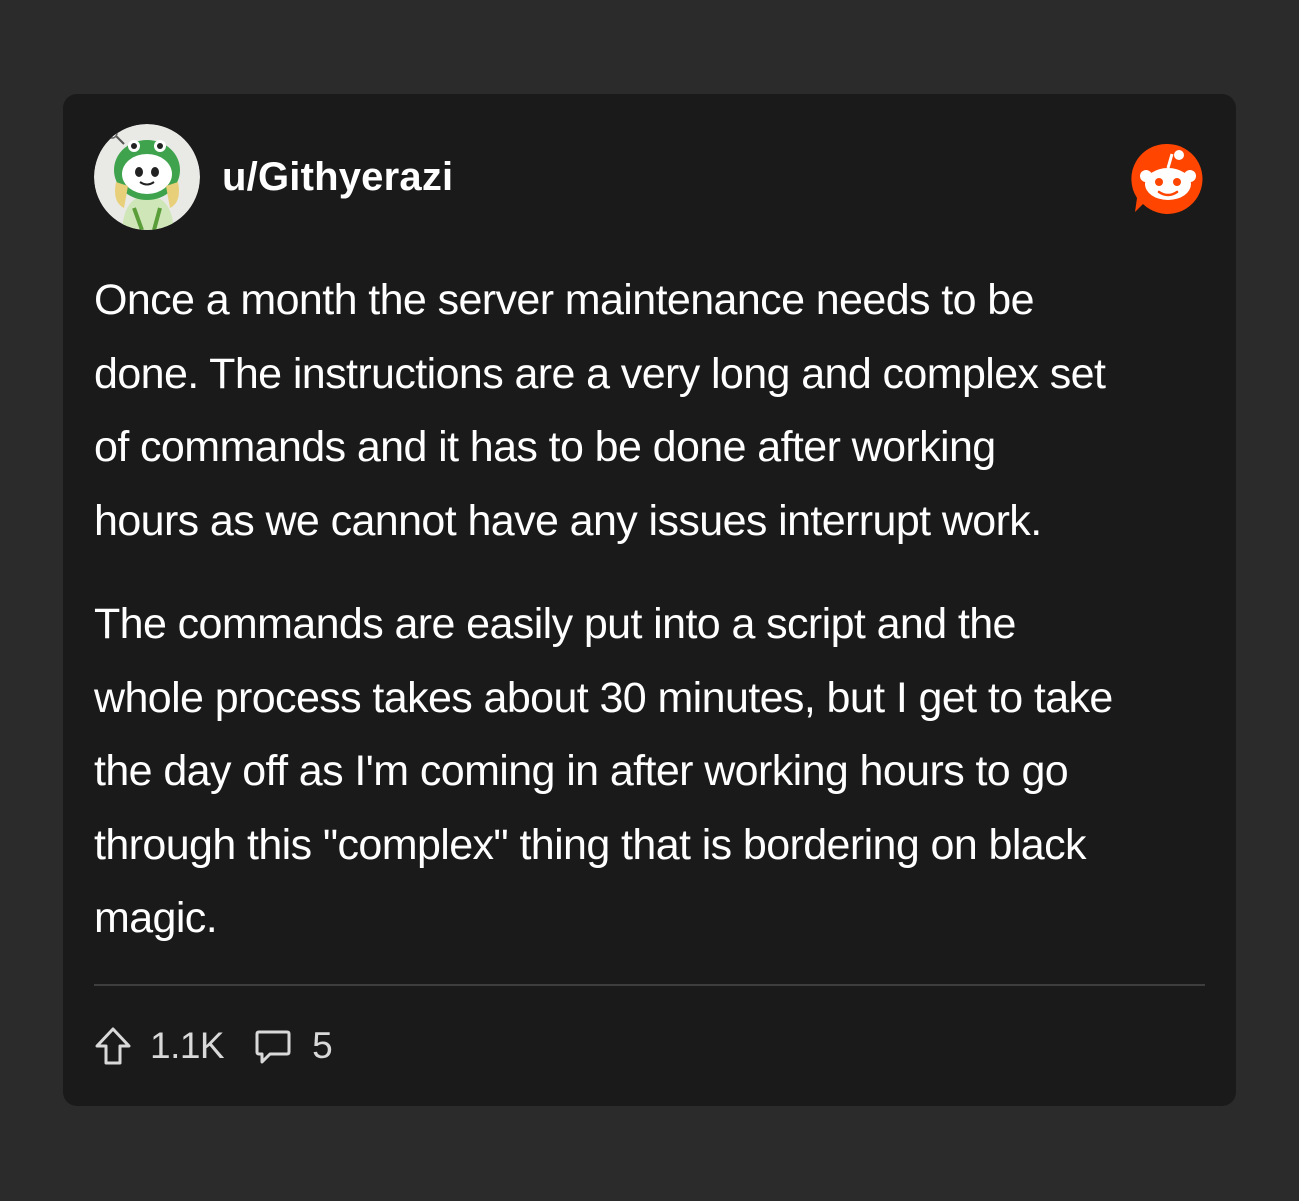  Describe the element at coordinates (273, 1046) in the screenshot. I see `comment-bubble-icon` at that location.